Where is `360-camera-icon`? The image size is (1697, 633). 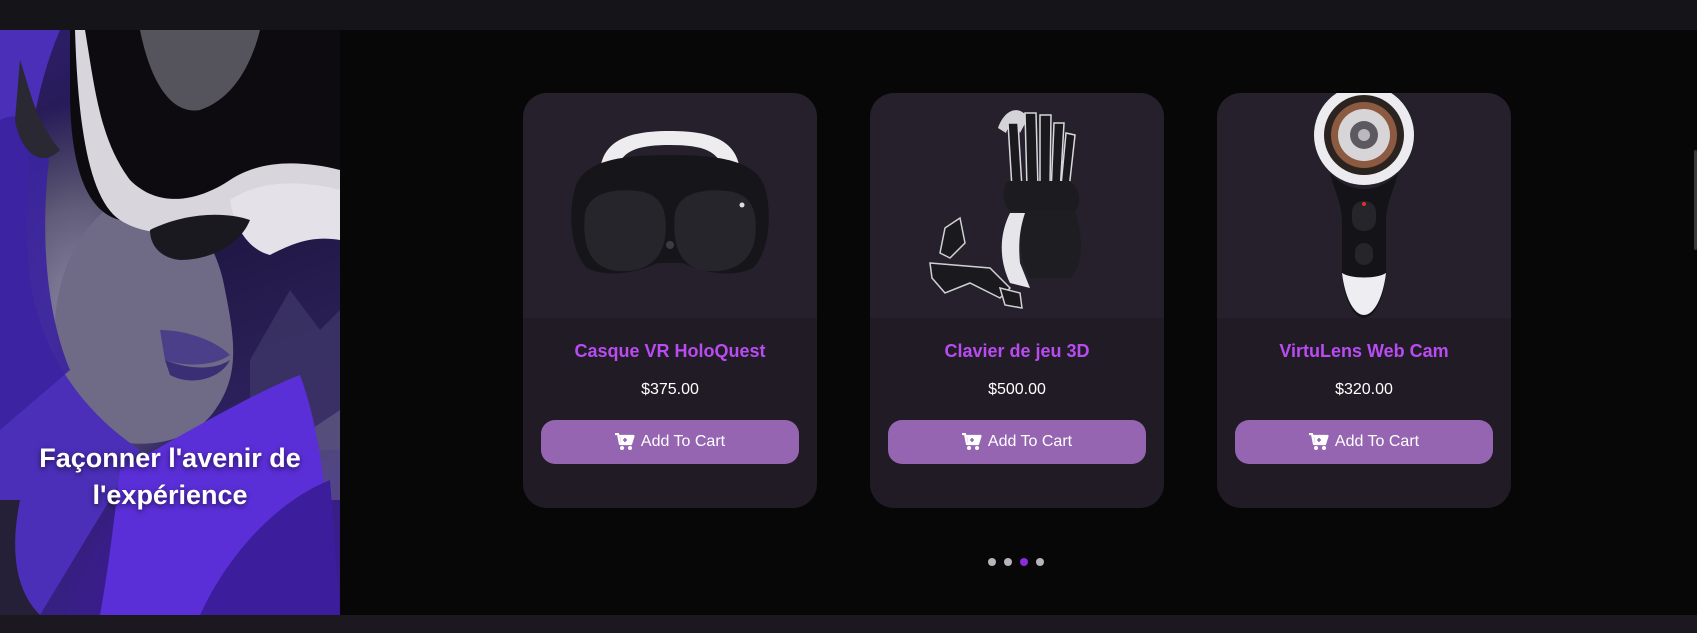 360-camera-icon is located at coordinates (1364, 205).